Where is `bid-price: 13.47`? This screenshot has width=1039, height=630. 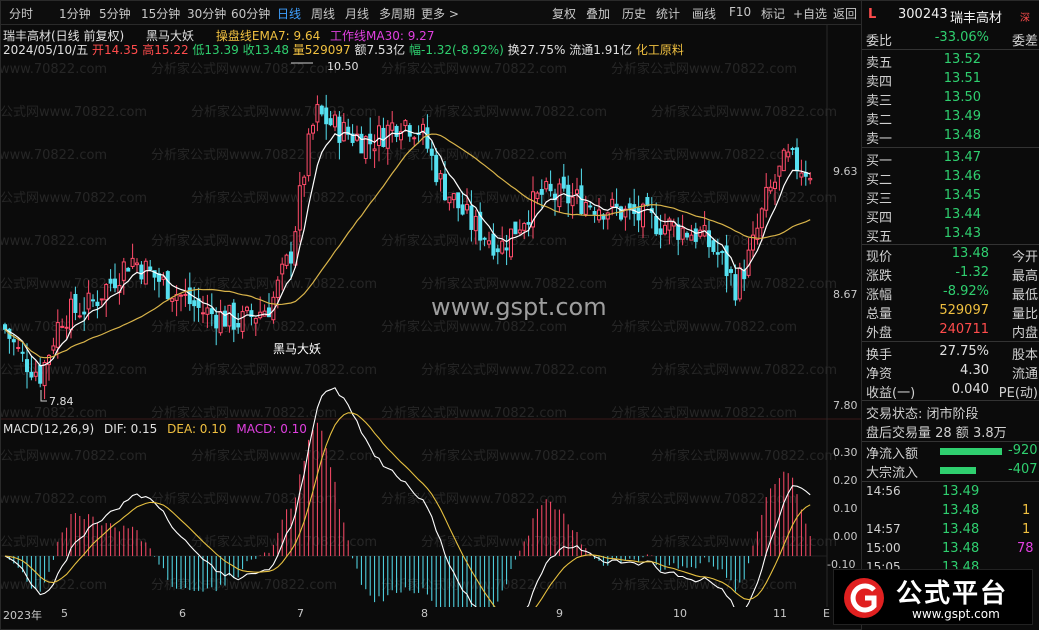 bid-price: 13.47 is located at coordinates (962, 157).